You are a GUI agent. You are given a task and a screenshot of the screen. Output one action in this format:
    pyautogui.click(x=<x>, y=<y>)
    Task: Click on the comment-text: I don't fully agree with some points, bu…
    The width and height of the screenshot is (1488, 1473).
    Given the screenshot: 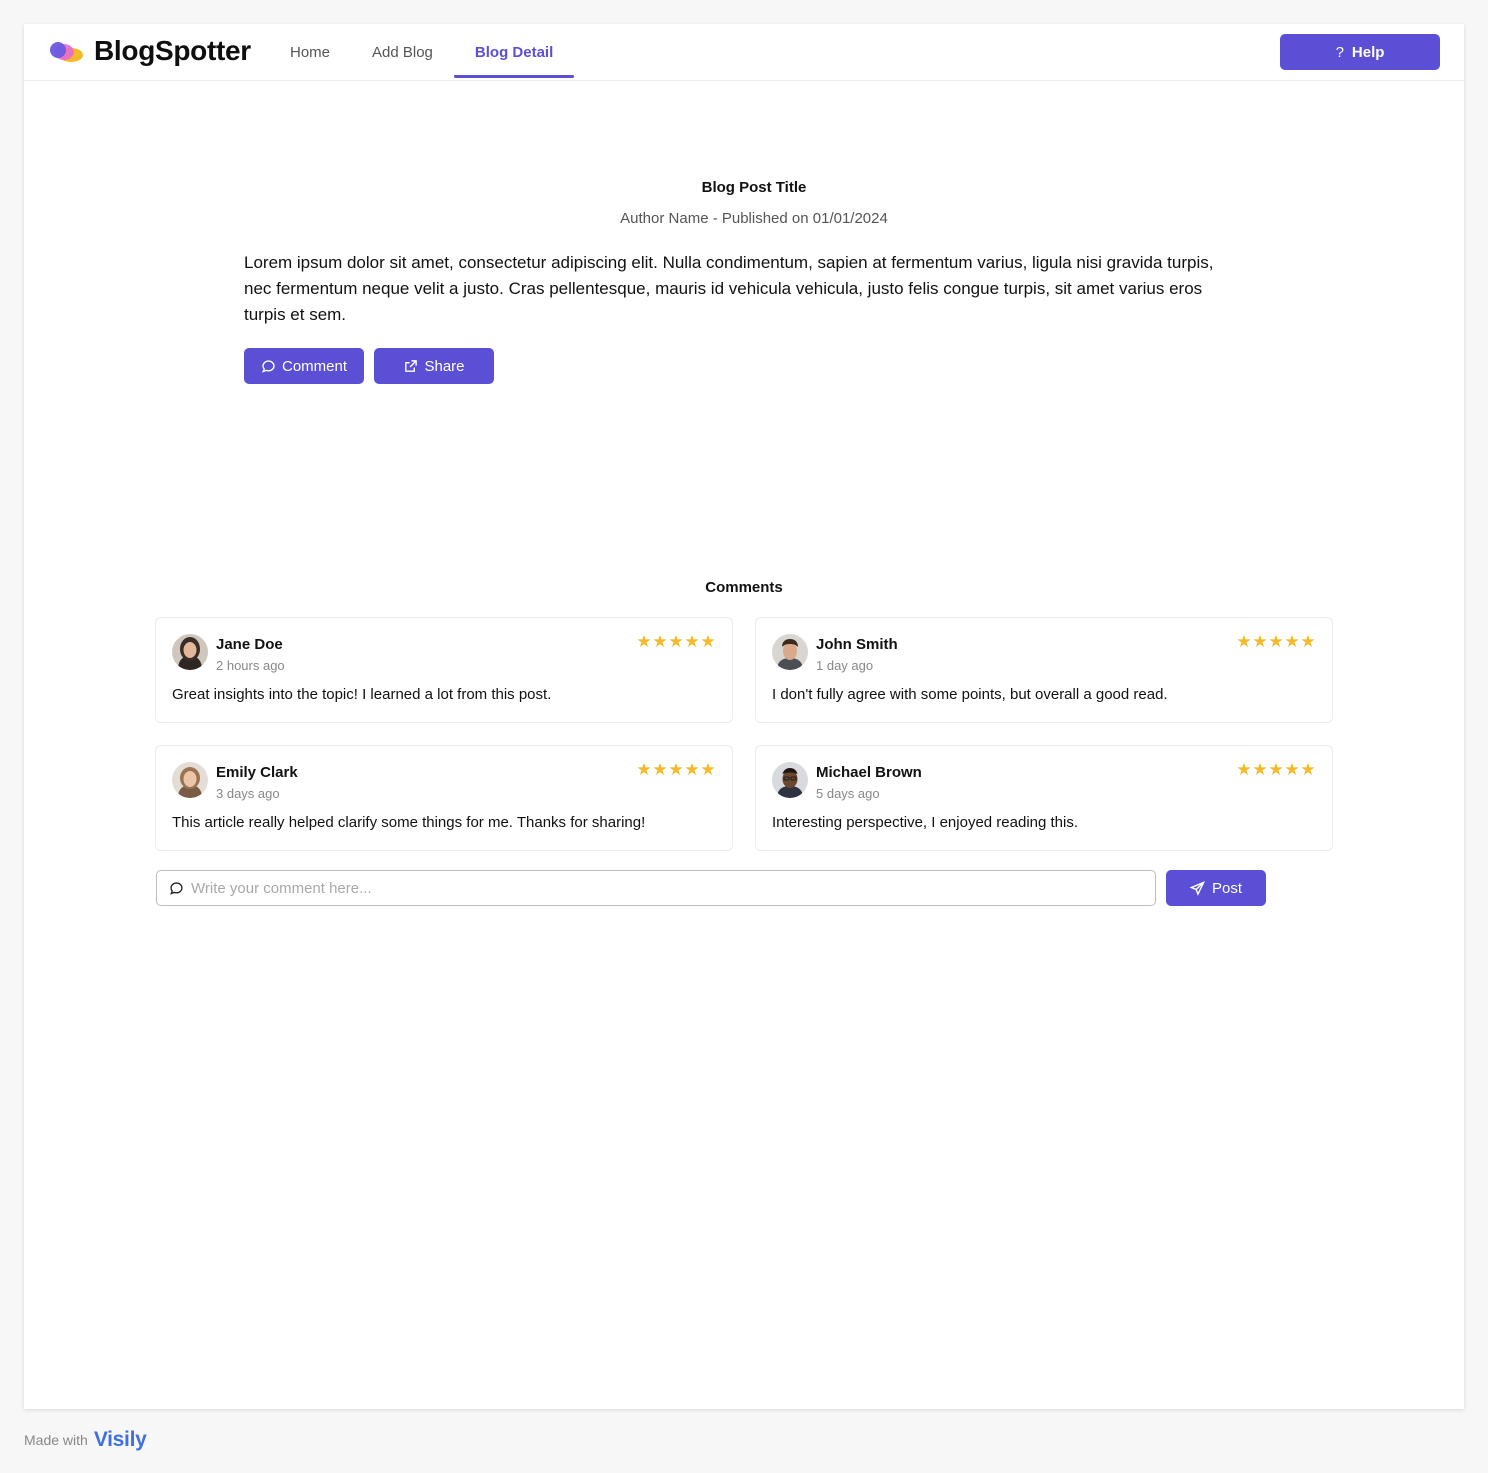 What is the action you would take?
    pyautogui.click(x=970, y=694)
    